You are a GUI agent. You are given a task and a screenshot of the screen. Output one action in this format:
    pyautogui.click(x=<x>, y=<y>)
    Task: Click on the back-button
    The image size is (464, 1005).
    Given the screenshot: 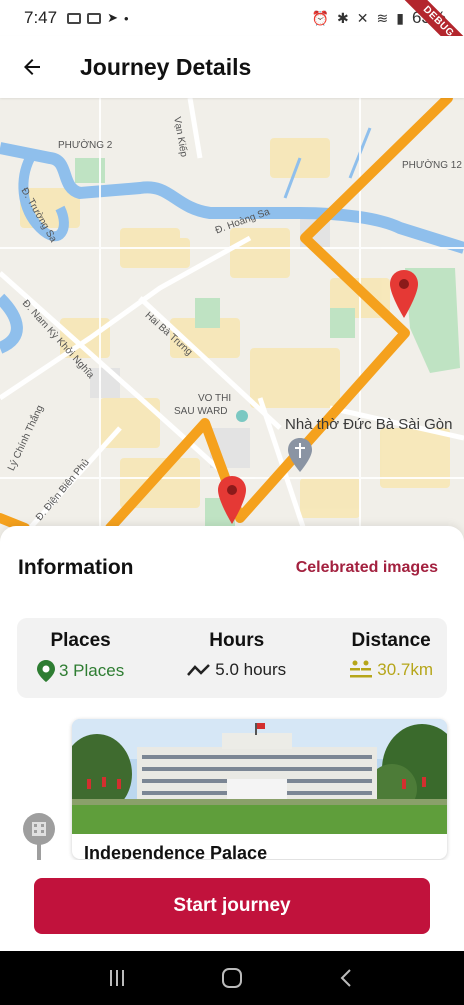 What is the action you would take?
    pyautogui.click(x=32, y=67)
    